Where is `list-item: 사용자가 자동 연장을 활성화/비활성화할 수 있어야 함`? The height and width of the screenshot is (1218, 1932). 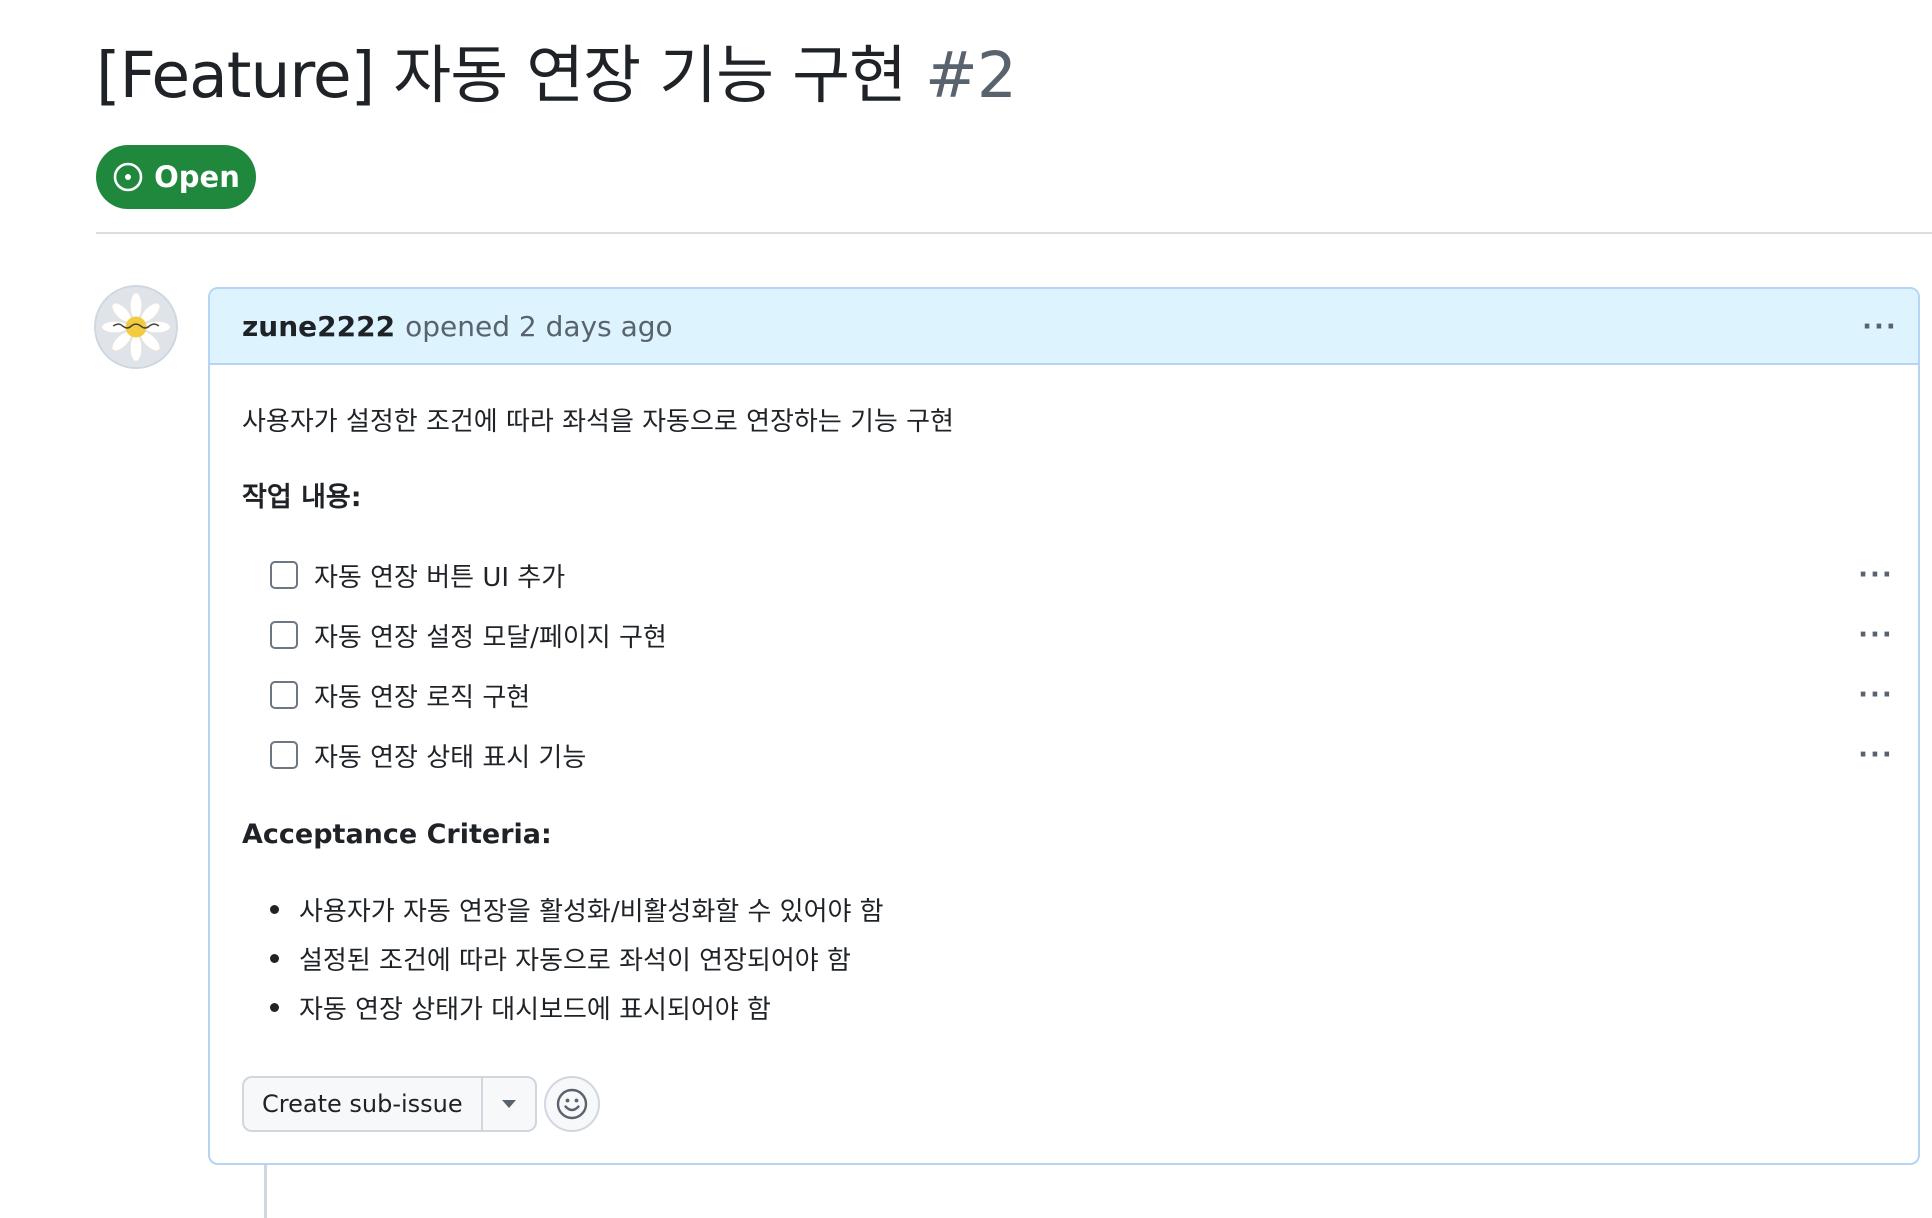
list-item: 사용자가 자동 연장을 활성화/비활성화할 수 있어야 함 is located at coordinates (577, 909).